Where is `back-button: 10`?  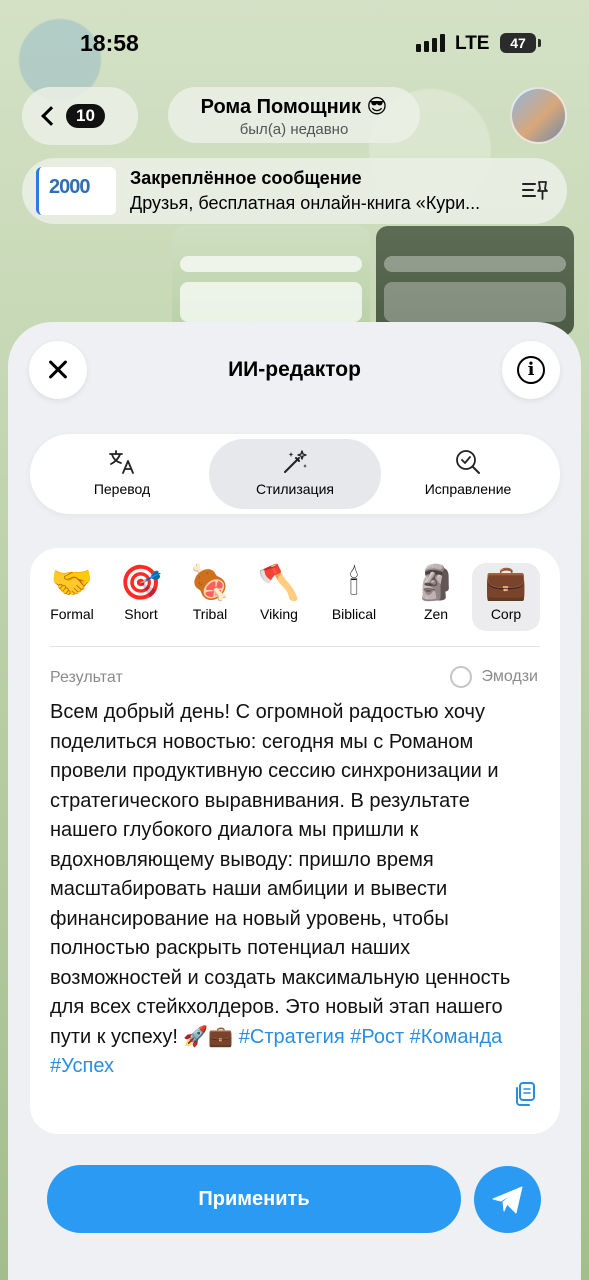
back-button: 10 is located at coordinates (80, 116).